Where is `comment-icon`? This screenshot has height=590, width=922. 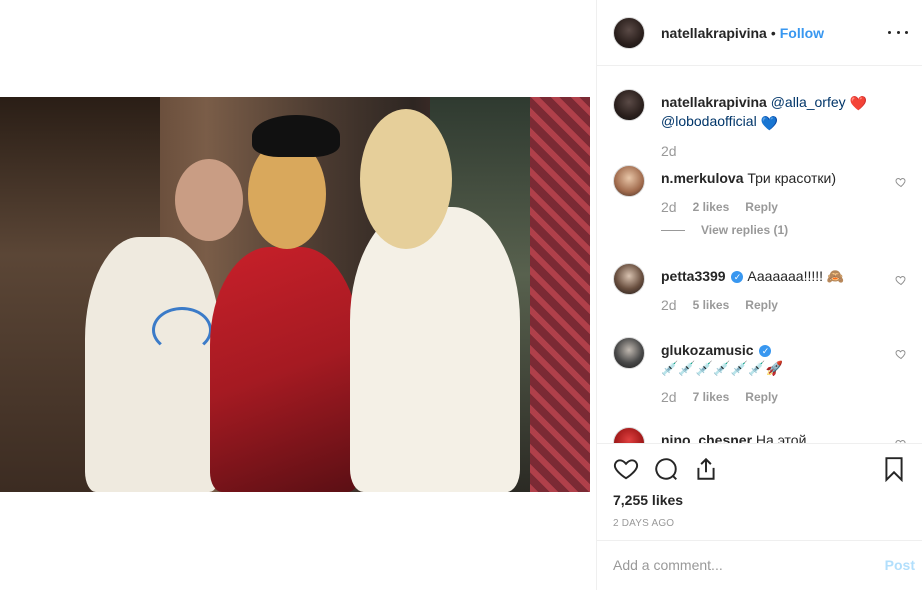 comment-icon is located at coordinates (666, 469).